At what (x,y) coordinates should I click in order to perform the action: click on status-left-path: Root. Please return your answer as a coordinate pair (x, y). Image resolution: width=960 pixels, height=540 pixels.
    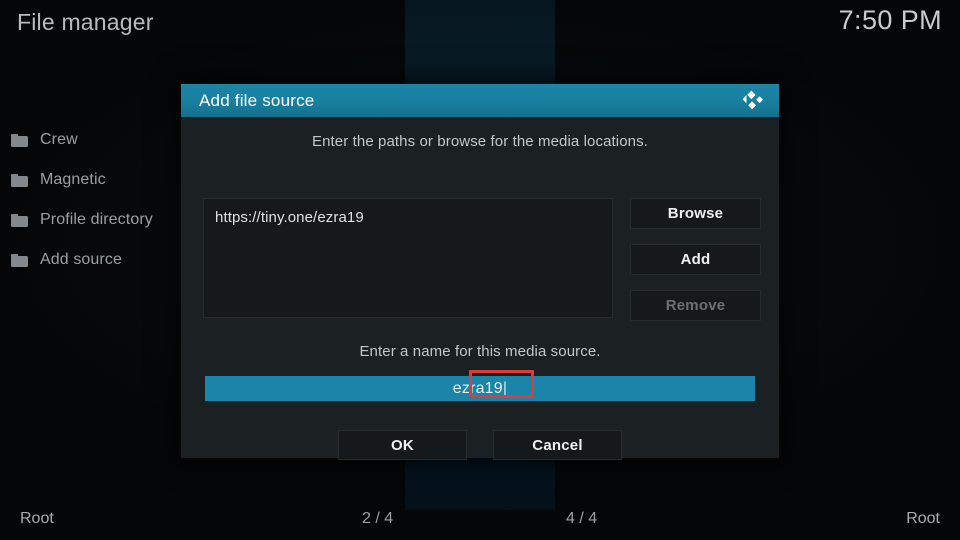
    Looking at the image, I should click on (37, 518).